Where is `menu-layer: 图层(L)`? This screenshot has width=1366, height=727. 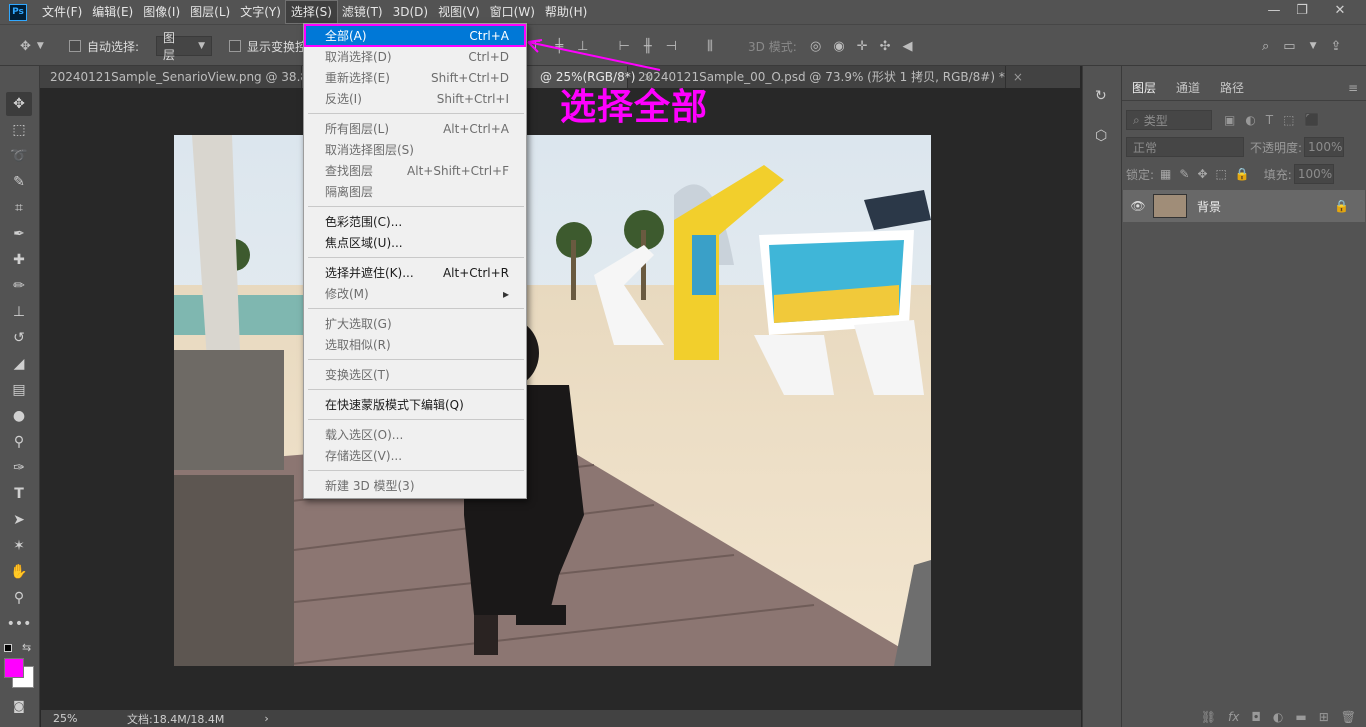 menu-layer: 图层(L) is located at coordinates (210, 12).